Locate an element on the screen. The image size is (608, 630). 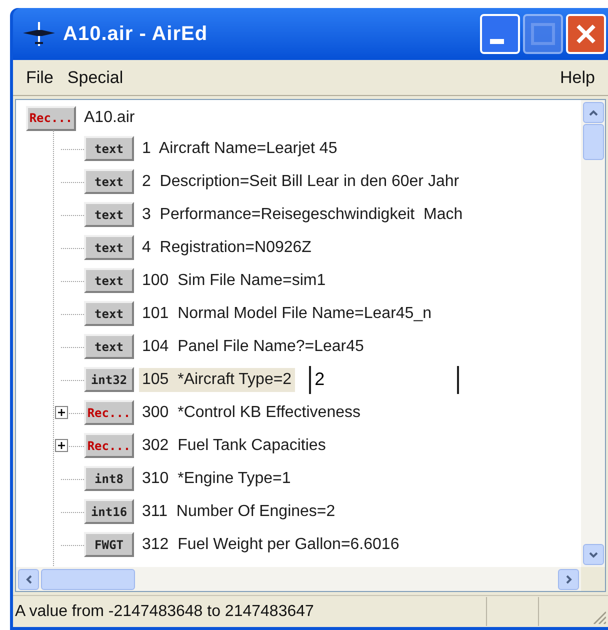
horizontal-scrollbar is located at coordinates (298, 579).